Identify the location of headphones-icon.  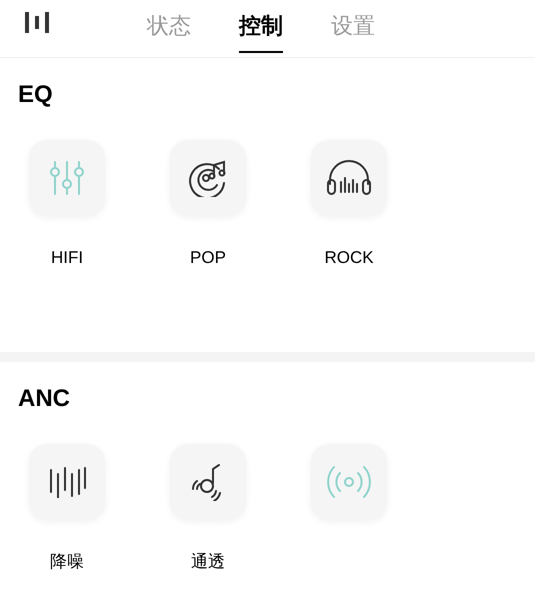
(349, 178).